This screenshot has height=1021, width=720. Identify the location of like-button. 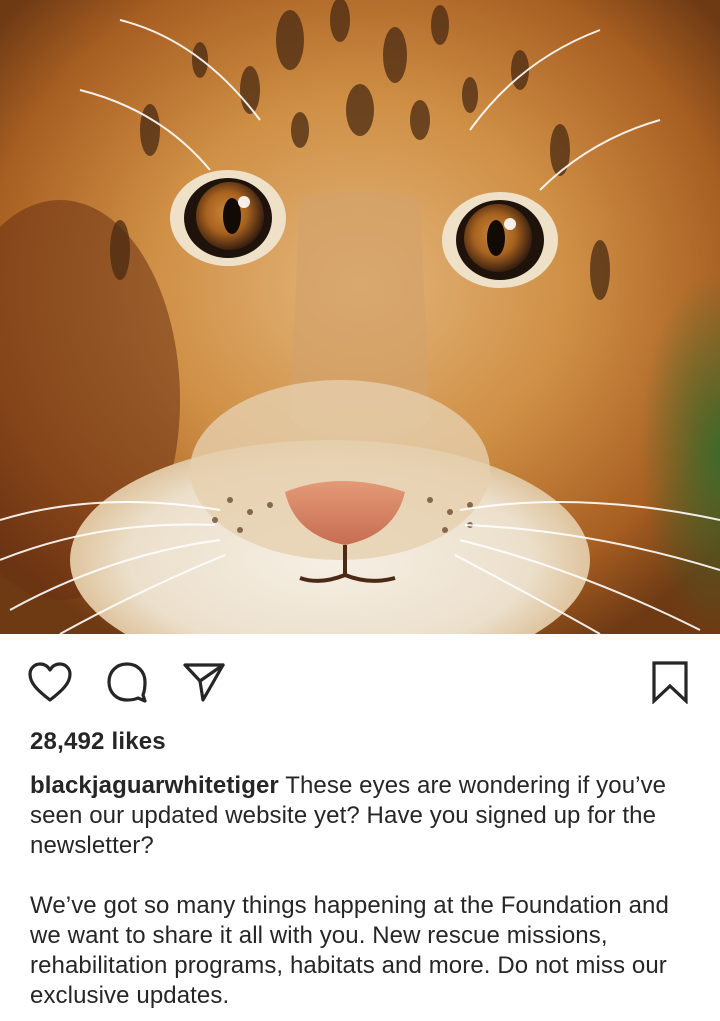
(50, 682).